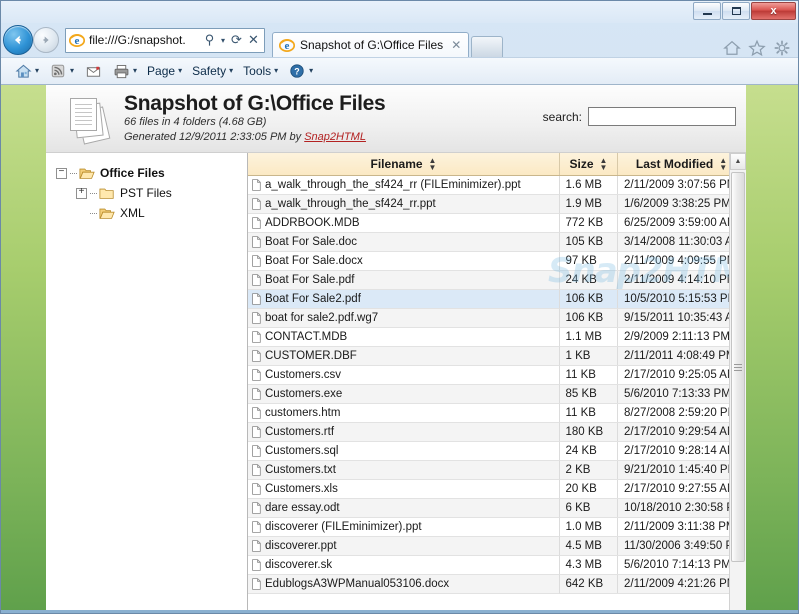 This screenshot has height=614, width=799. What do you see at coordinates (209, 40) in the screenshot?
I see `address-search-icon: ⚲` at bounding box center [209, 40].